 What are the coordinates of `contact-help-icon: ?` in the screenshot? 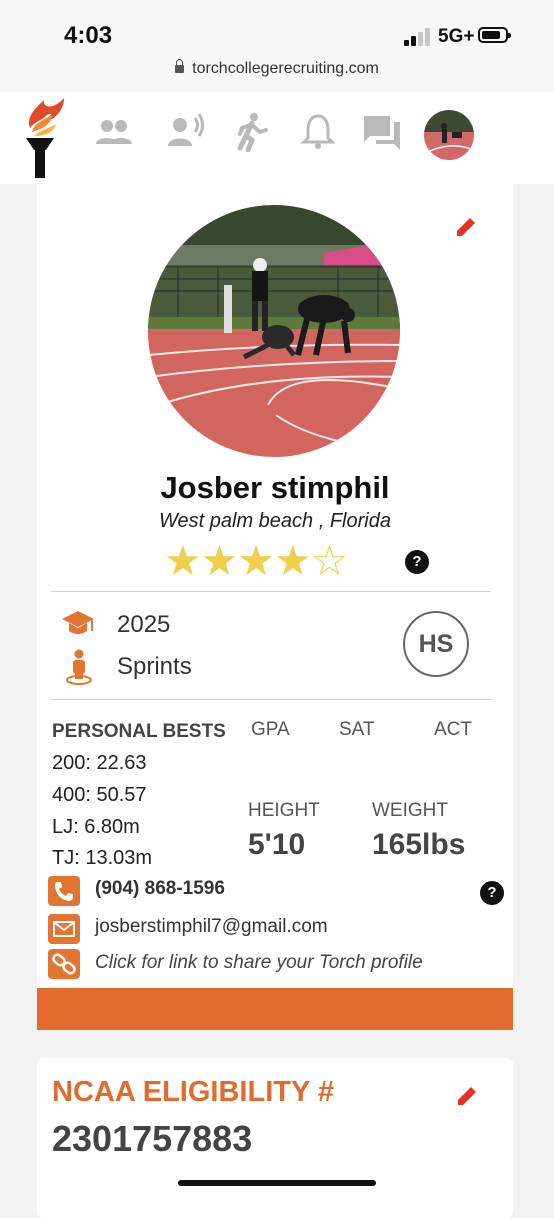 It's located at (492, 893).